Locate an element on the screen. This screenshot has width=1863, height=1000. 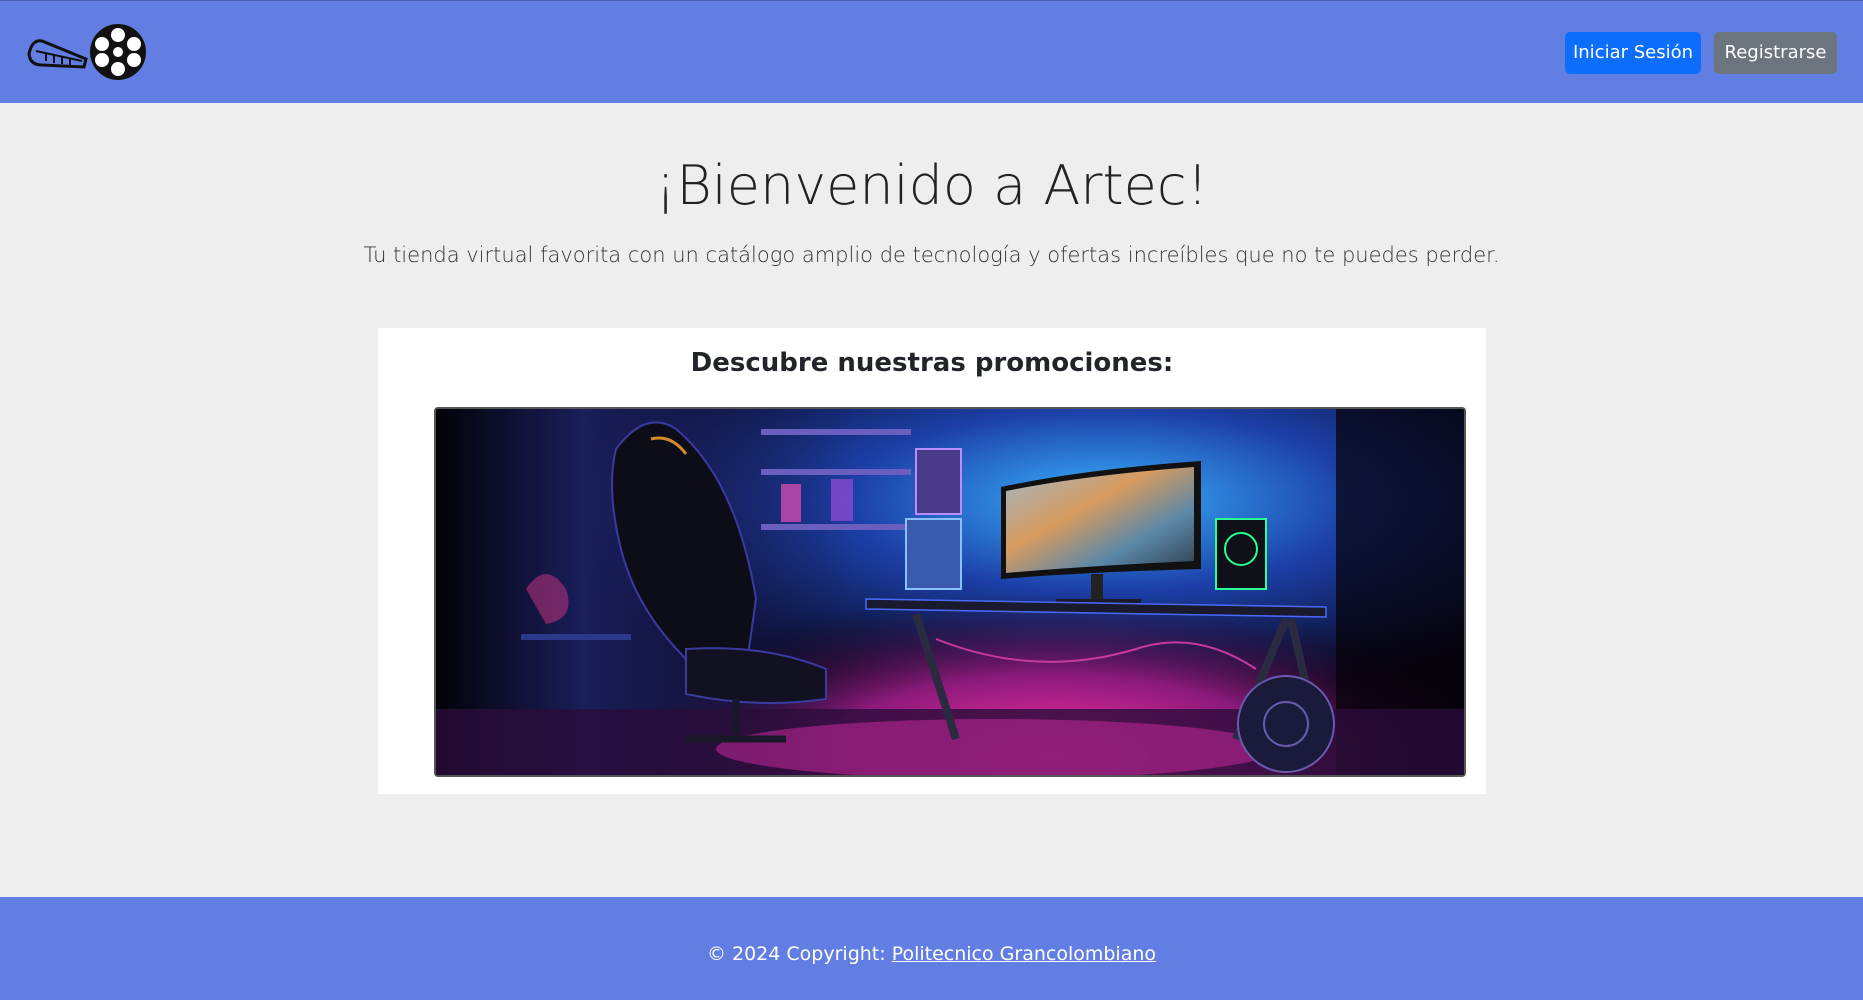
page-title: ¡Bienvenido a Artec! is located at coordinates (931, 185).